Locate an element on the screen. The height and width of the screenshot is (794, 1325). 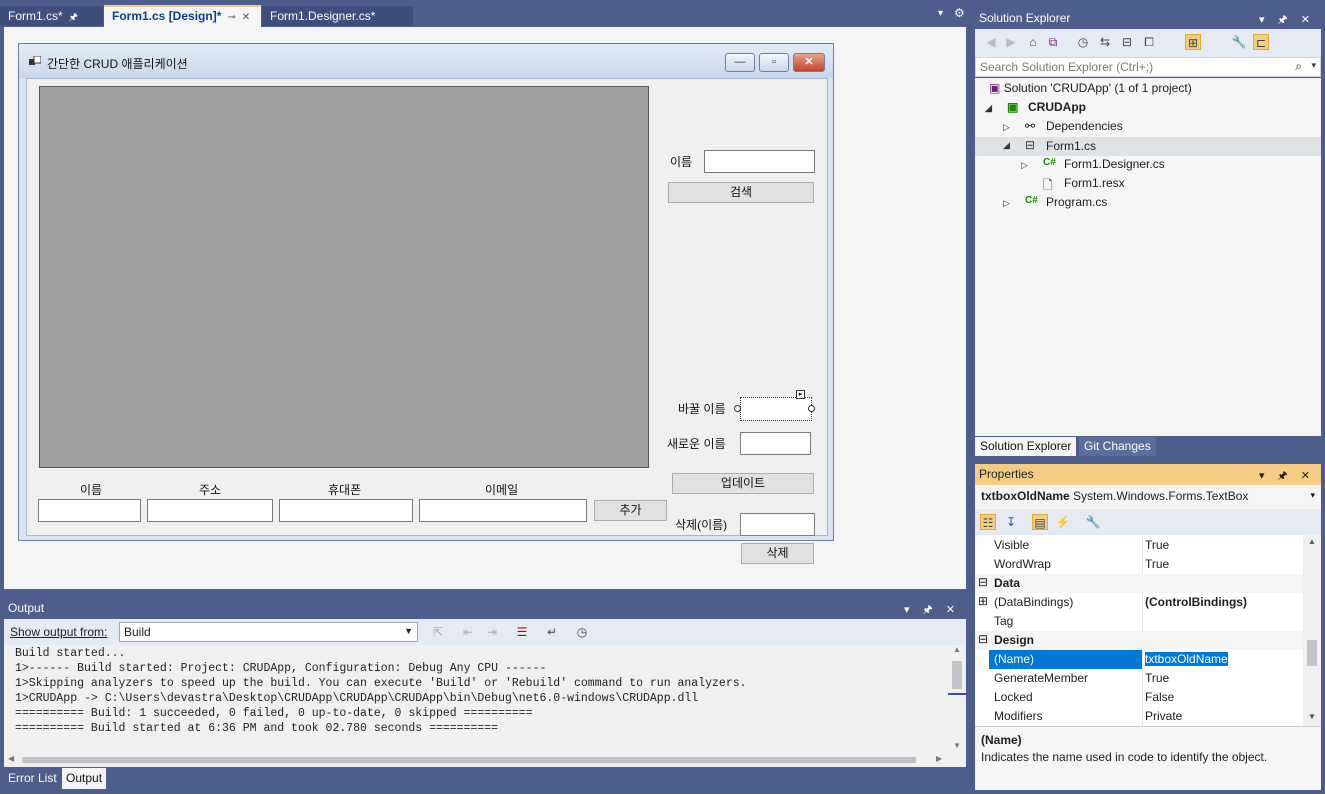
delete-button: 삭제 is located at coordinates (777, 553).